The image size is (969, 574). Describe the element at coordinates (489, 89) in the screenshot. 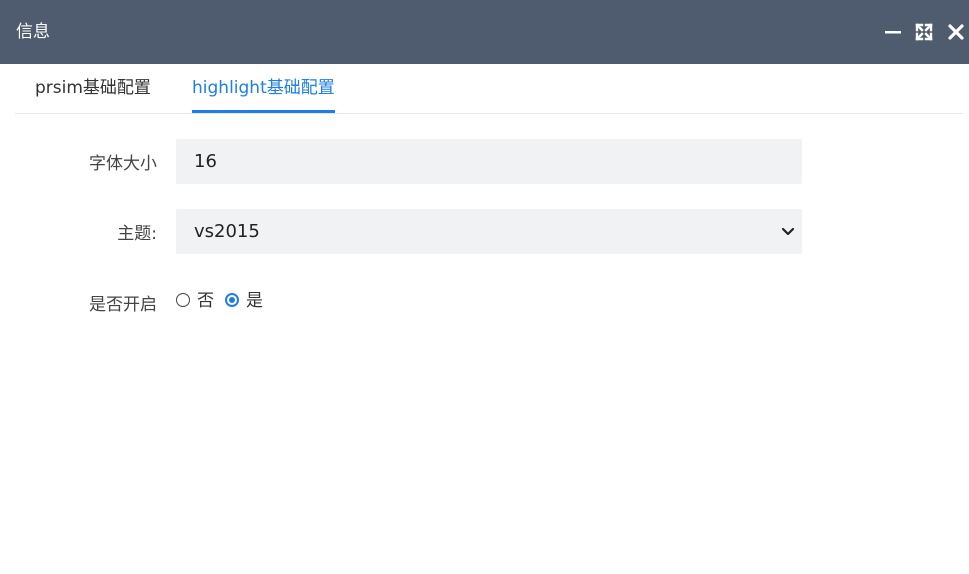

I see `tab-bar: prsim基础配置 highlight基础配置` at that location.